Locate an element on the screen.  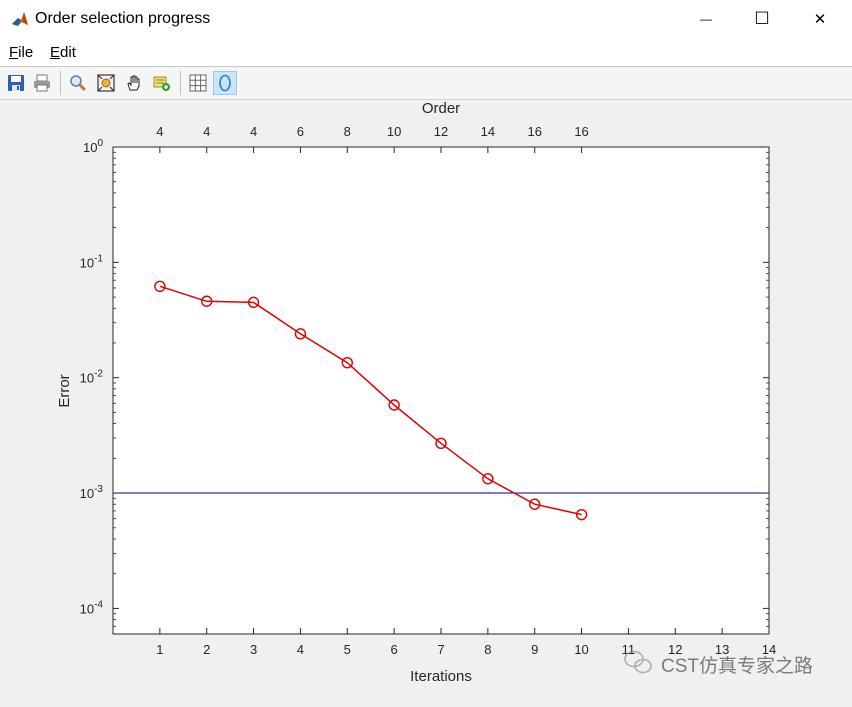
print-button is located at coordinates (42, 83).